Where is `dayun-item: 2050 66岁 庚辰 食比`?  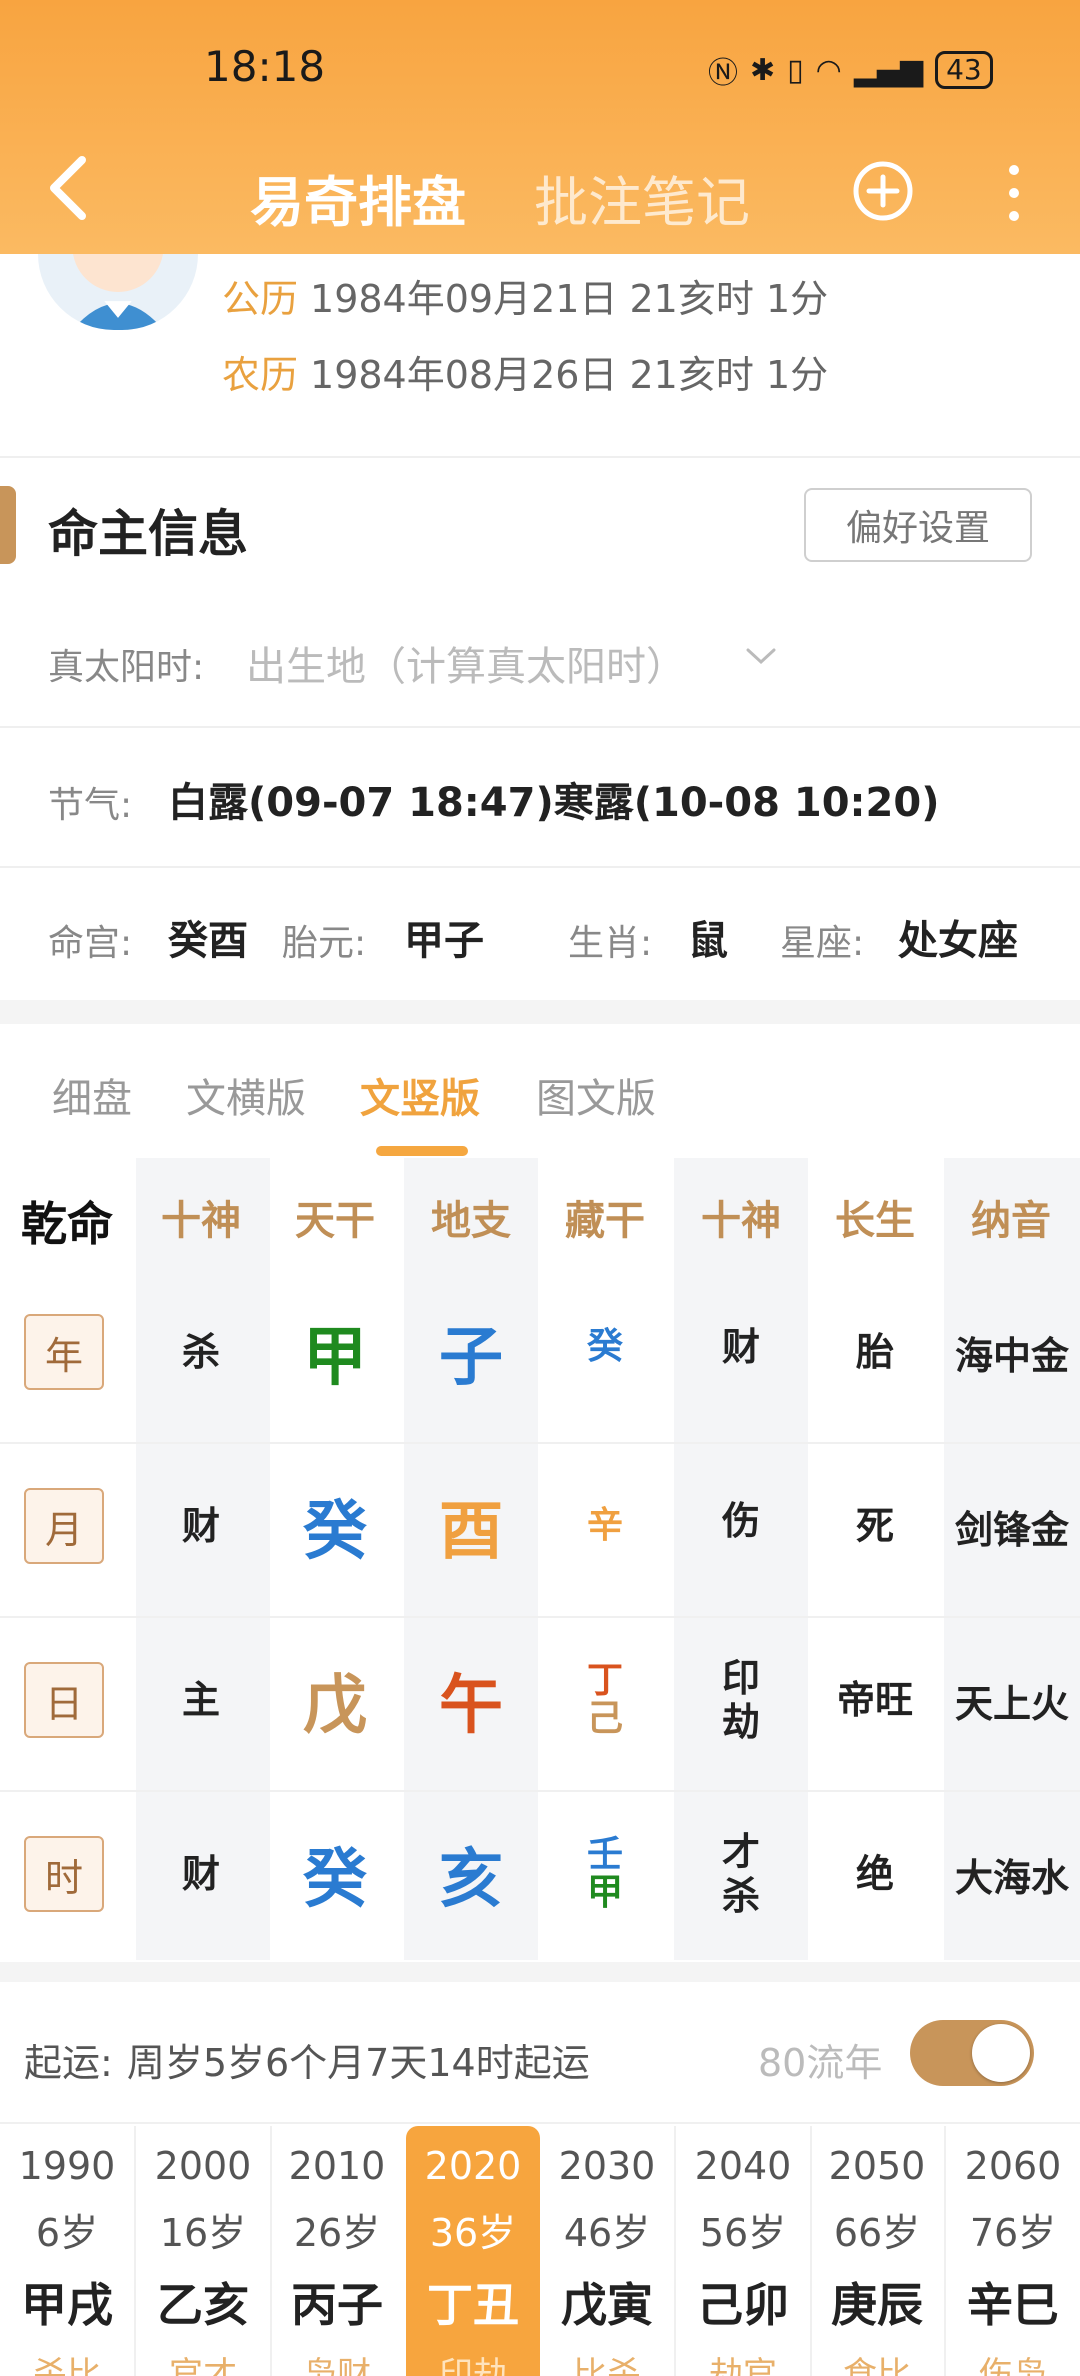 dayun-item: 2050 66岁 庚辰 食比 is located at coordinates (877, 2251).